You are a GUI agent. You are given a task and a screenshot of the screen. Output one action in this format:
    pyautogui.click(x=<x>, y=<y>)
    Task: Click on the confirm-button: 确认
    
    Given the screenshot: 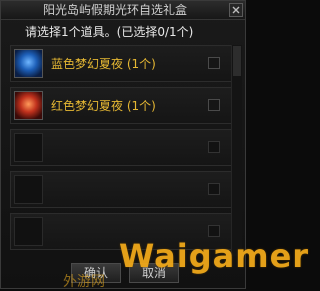 What is the action you would take?
    pyautogui.click(x=96, y=273)
    